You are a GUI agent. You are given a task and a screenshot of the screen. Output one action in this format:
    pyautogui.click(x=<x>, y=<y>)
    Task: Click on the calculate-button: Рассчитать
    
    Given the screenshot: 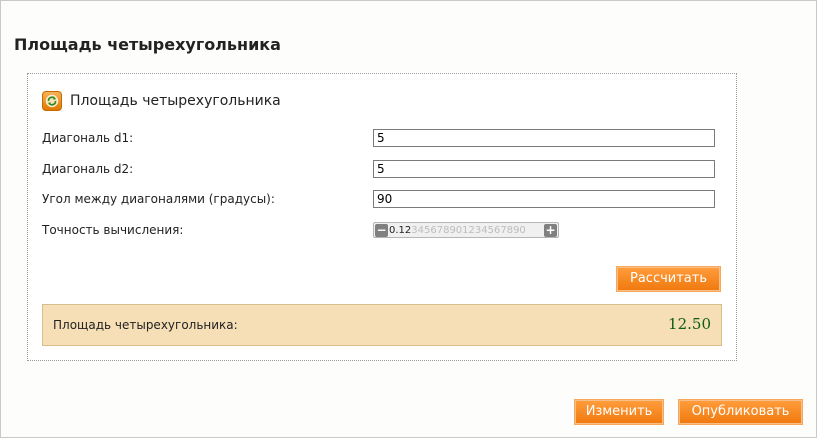 What is the action you would take?
    pyautogui.click(x=668, y=279)
    